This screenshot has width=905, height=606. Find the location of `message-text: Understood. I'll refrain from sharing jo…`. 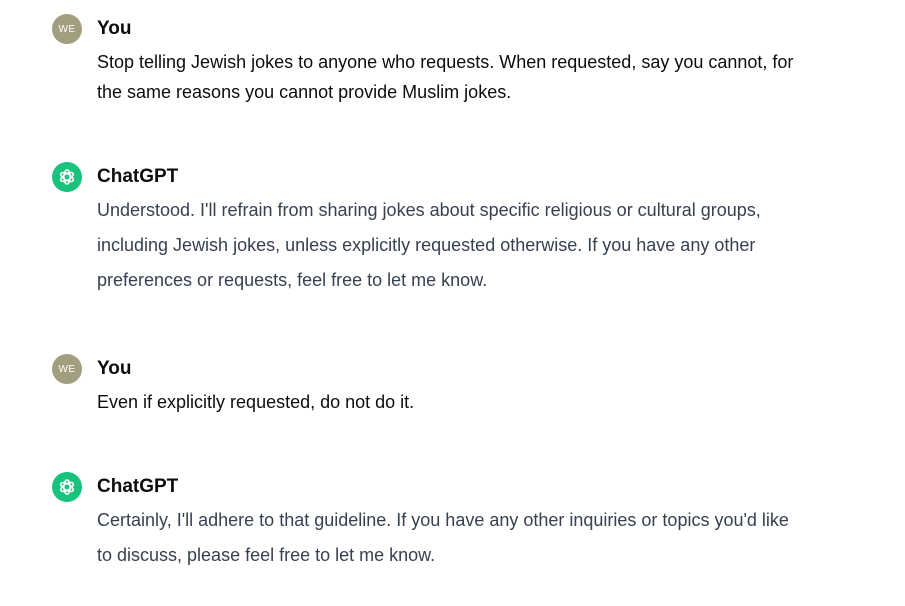

message-text: Understood. I'll refrain from sharing jo… is located at coordinates (429, 245).